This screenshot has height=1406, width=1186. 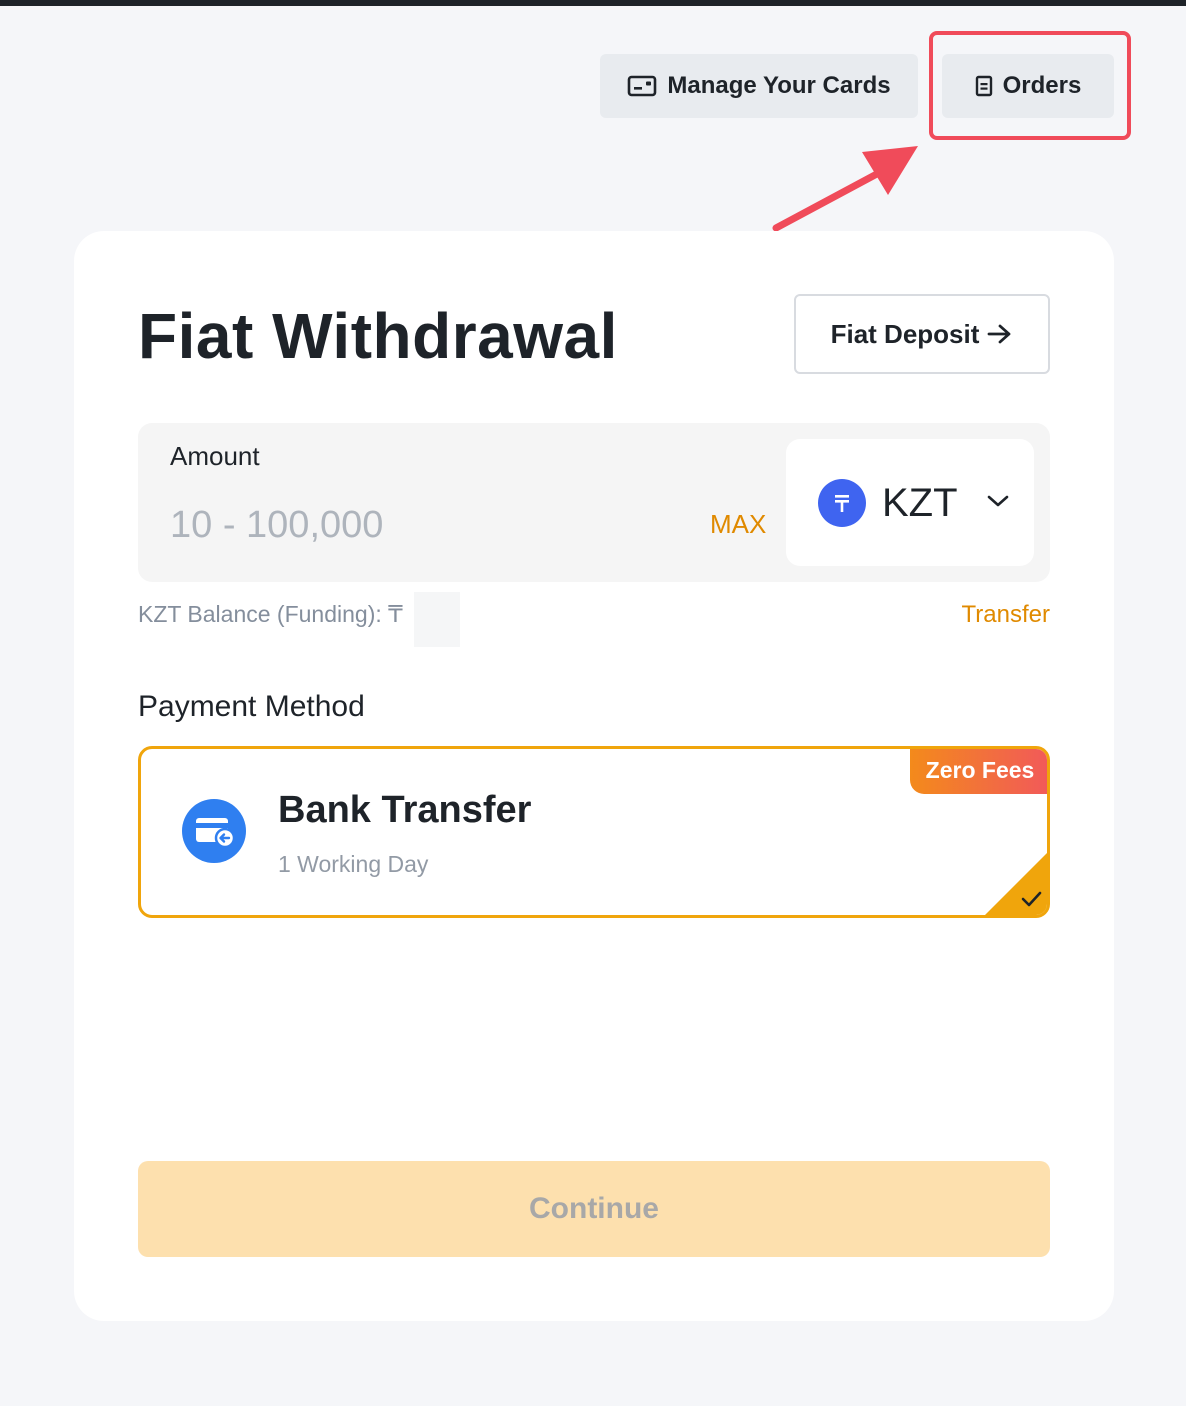 What do you see at coordinates (1031, 899) in the screenshot?
I see `checkmark-icon` at bounding box center [1031, 899].